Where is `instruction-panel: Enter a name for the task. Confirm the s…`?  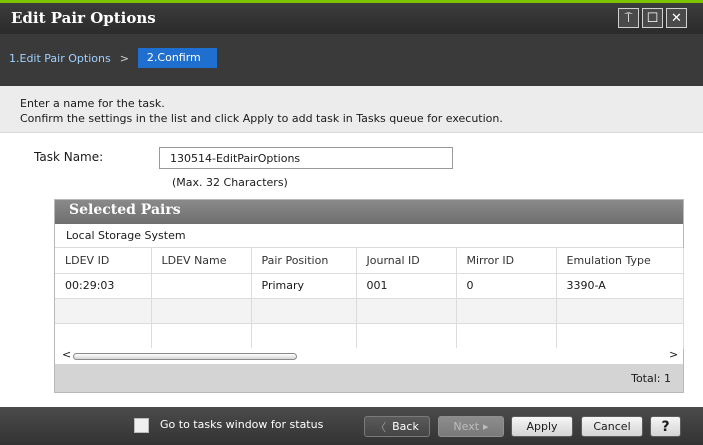 instruction-panel: Enter a name for the task. Confirm the s… is located at coordinates (351, 109).